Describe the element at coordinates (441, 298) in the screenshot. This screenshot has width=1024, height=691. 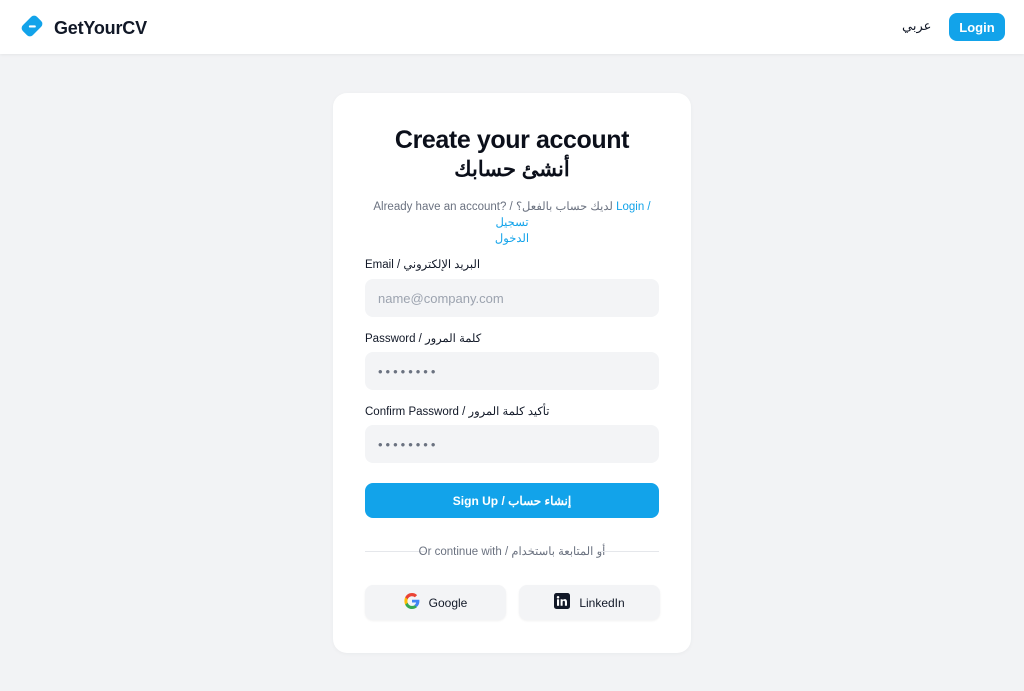
I see `email-placeholder: name@company.com` at that location.